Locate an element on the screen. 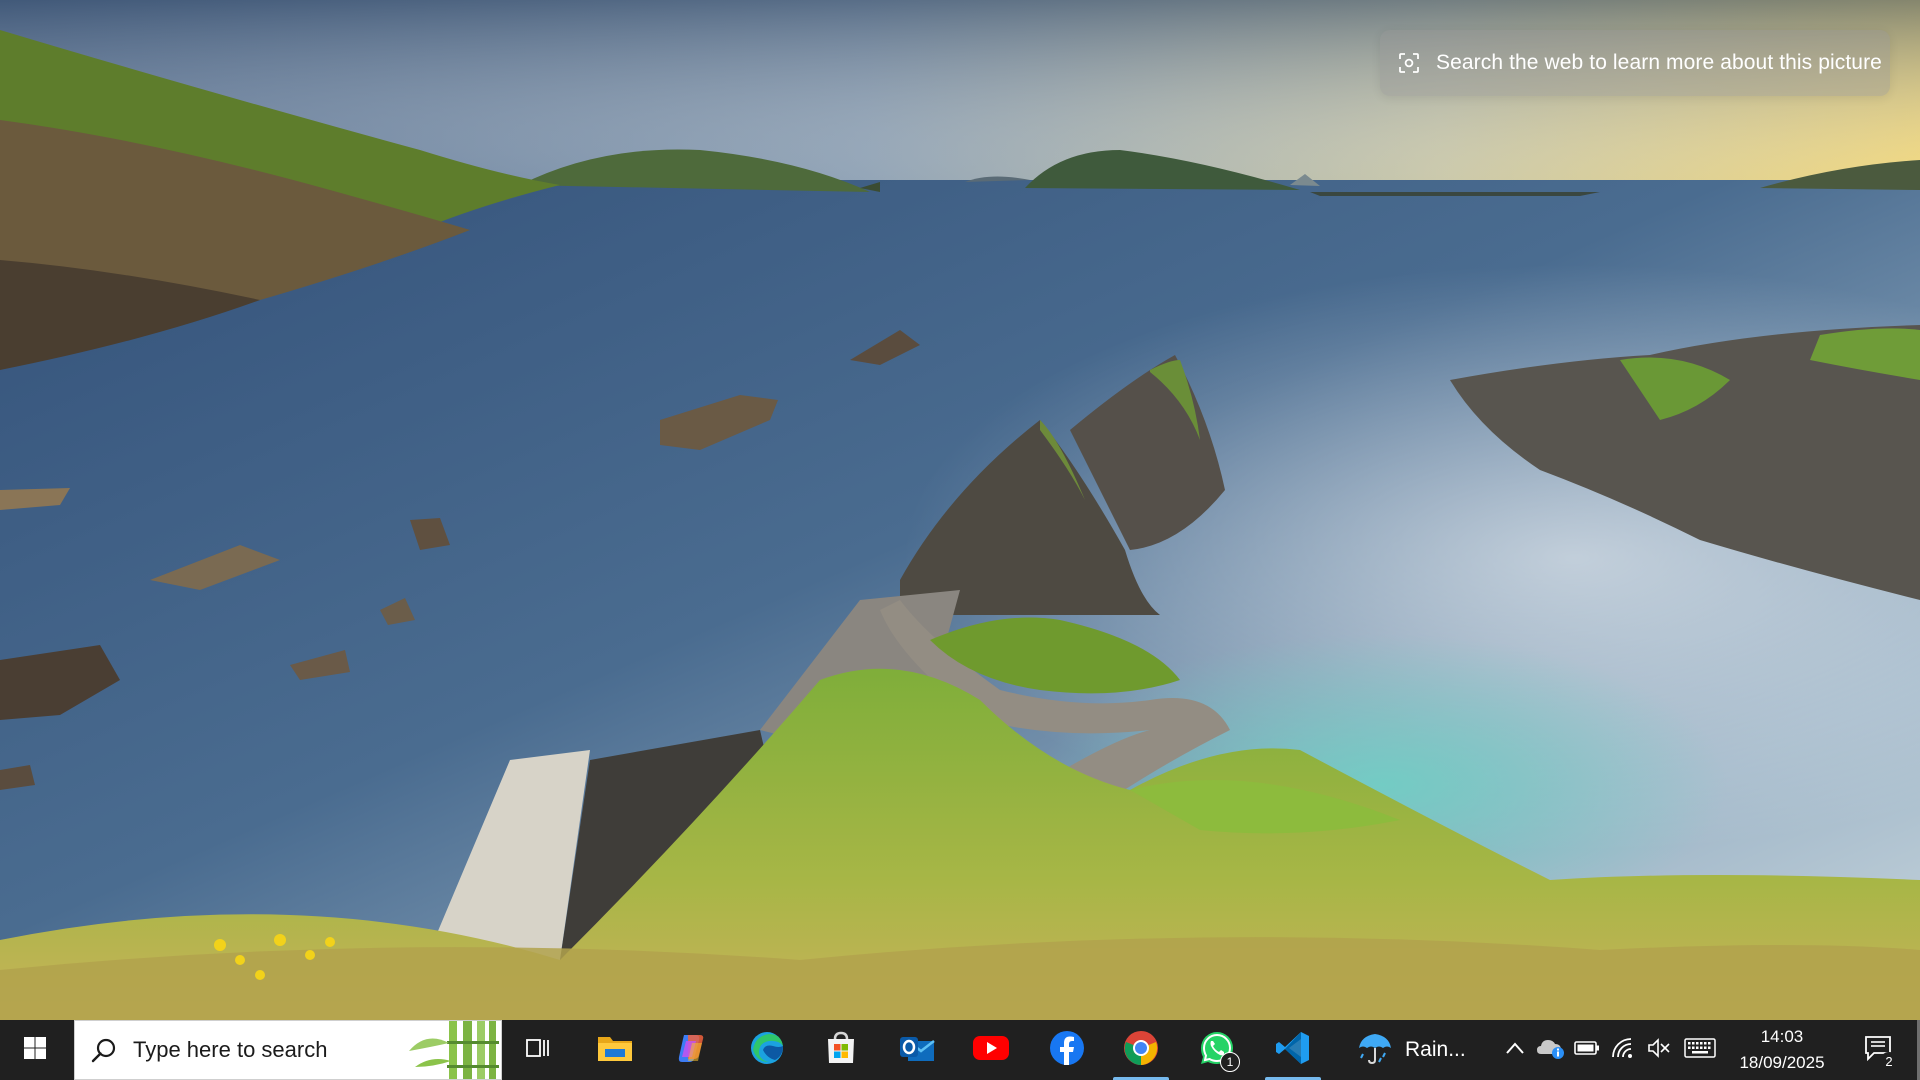  notification-center-button: 2 is located at coordinates (1878, 1050).